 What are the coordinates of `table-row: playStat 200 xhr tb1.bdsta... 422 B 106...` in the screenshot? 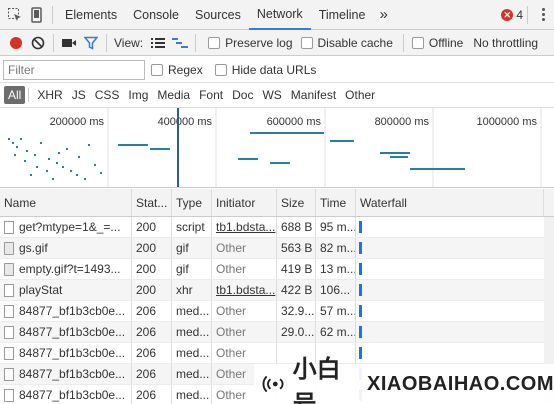 It's located at (277, 290).